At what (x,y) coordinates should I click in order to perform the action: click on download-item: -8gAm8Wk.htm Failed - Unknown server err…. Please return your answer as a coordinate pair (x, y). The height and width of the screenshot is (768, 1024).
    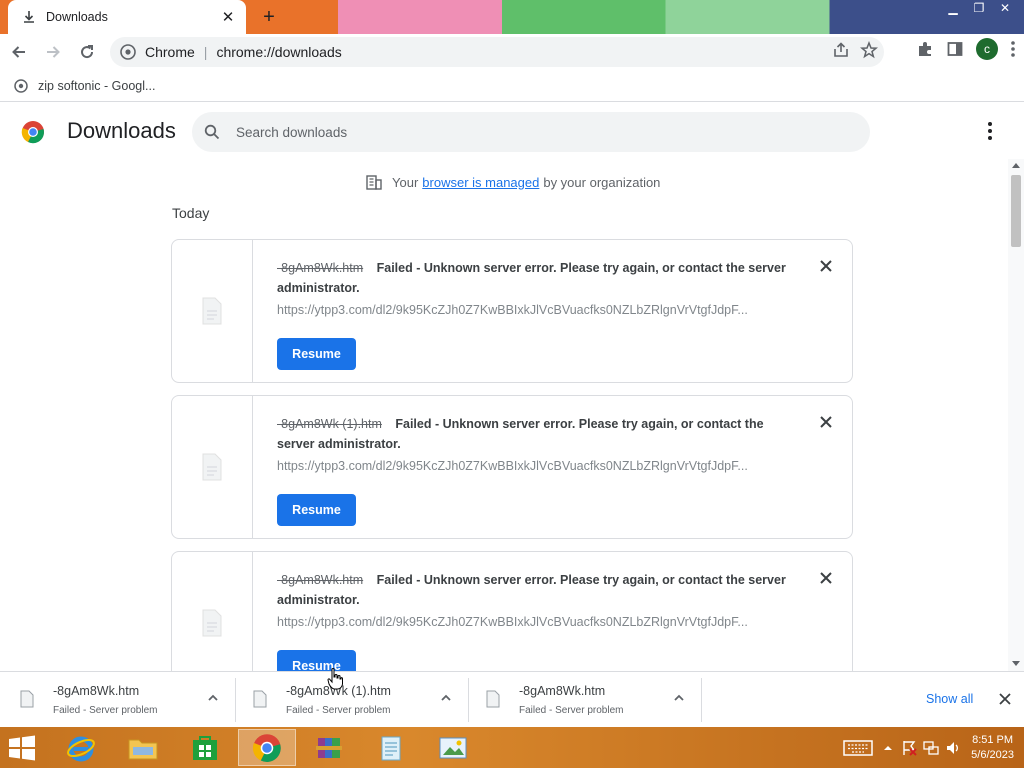
    Looking at the image, I should click on (512, 611).